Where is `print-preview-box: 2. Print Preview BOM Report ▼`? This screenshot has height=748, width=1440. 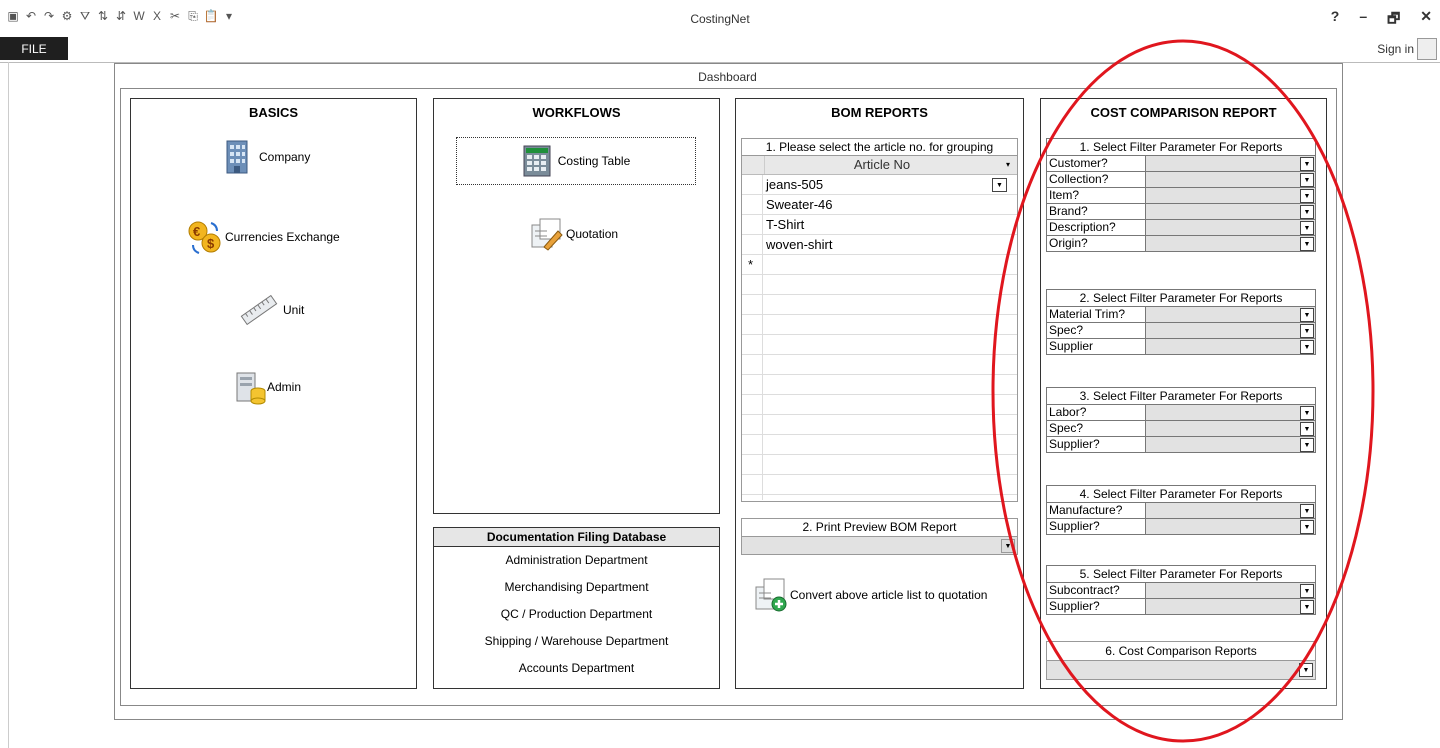
print-preview-box: 2. Print Preview BOM Report ▼ is located at coordinates (879, 536).